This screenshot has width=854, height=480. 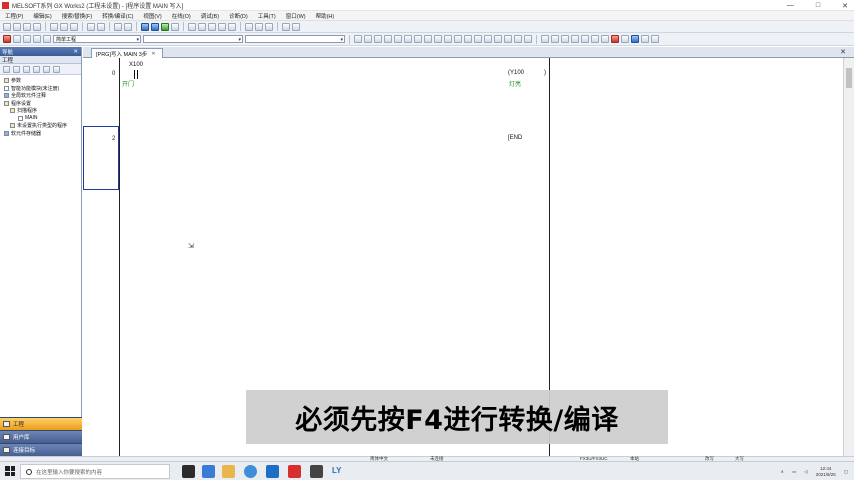 I want to click on vertical-line-icon, so click(x=428, y=39).